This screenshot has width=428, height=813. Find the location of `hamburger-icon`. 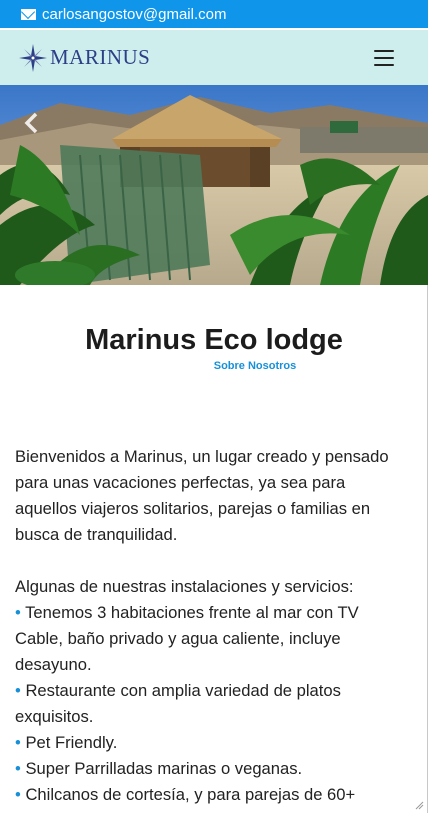

hamburger-icon is located at coordinates (384, 57).